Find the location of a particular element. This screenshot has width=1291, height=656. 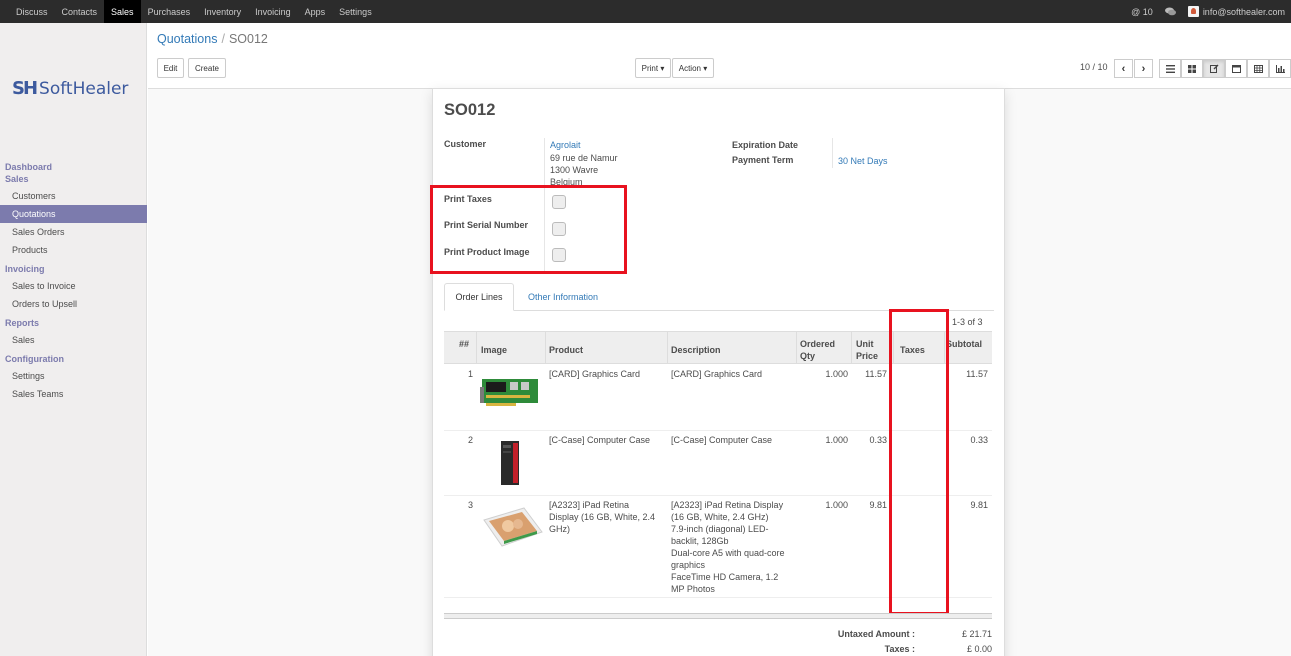

bar-chart-icon is located at coordinates (1280, 68).